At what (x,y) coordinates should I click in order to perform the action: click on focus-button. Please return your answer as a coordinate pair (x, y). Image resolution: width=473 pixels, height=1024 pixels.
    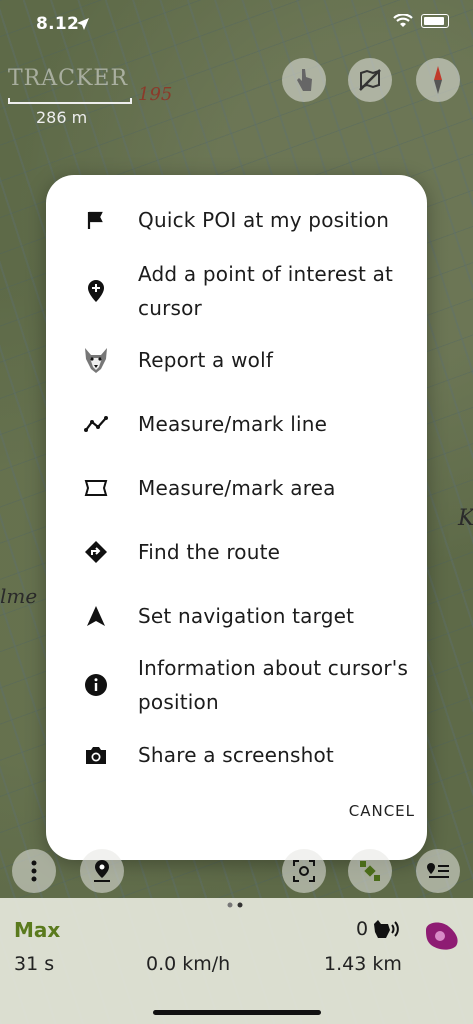
    Looking at the image, I should click on (304, 871).